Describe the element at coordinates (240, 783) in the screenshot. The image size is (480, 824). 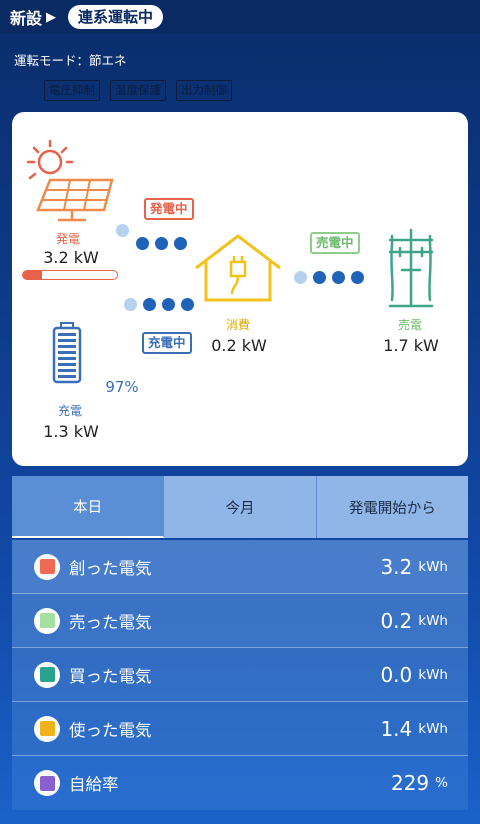
I see `list-item: 自給率 229 %` at that location.